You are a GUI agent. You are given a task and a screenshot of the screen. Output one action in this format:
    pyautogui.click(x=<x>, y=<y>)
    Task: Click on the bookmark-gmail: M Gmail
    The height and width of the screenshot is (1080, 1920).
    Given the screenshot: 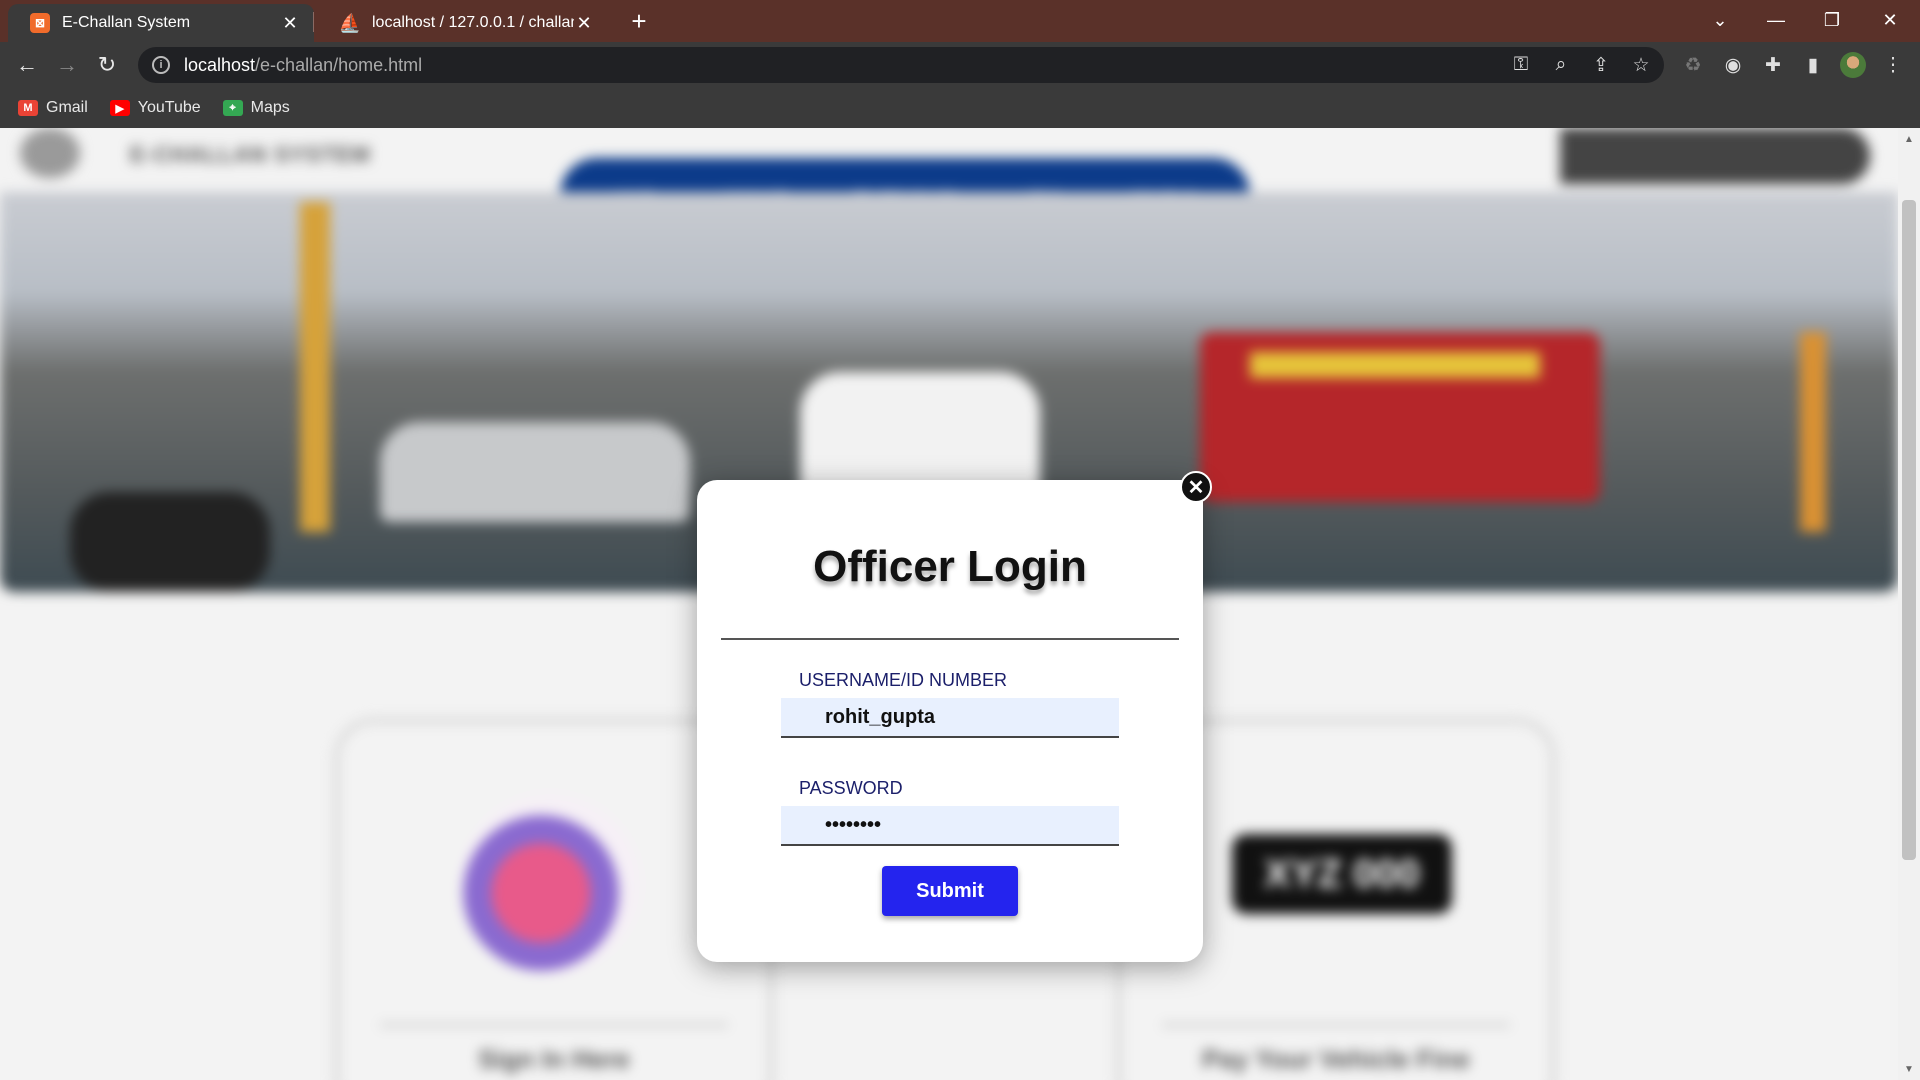 What is the action you would take?
    pyautogui.click(x=53, y=108)
    